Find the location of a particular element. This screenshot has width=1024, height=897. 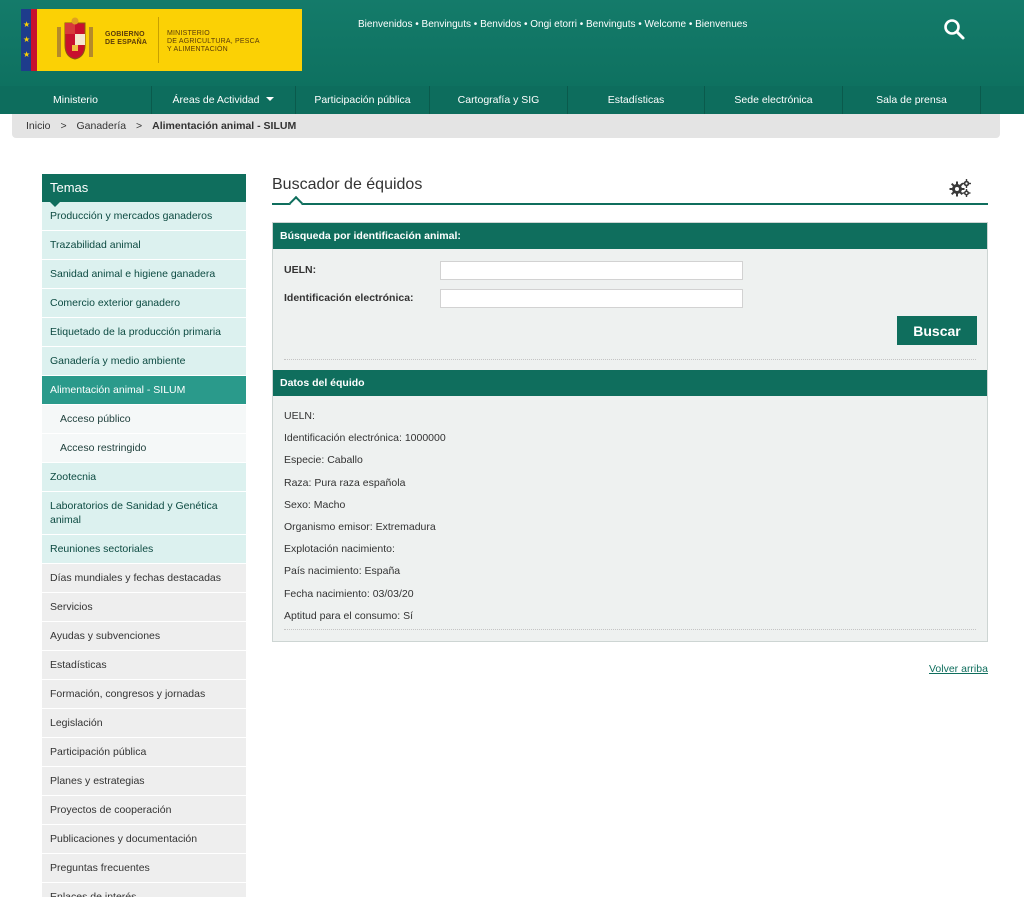

gobierno-line1: GOBIERNO is located at coordinates (125, 34).